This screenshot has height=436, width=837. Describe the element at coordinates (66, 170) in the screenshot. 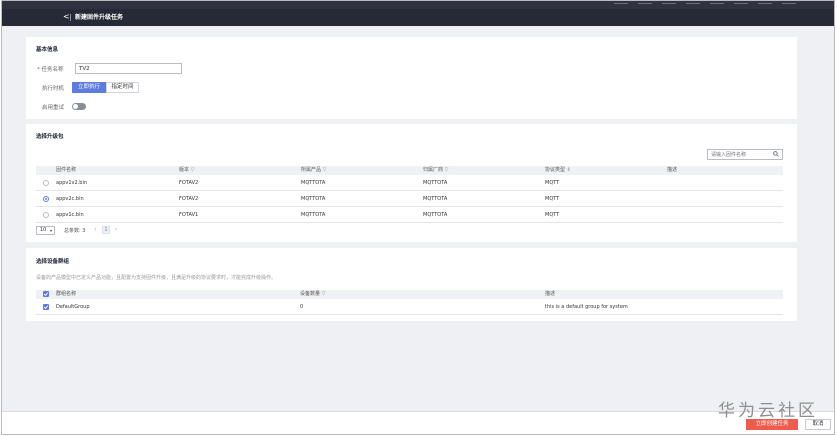

I see `col-firmware-name: 固件名称` at that location.